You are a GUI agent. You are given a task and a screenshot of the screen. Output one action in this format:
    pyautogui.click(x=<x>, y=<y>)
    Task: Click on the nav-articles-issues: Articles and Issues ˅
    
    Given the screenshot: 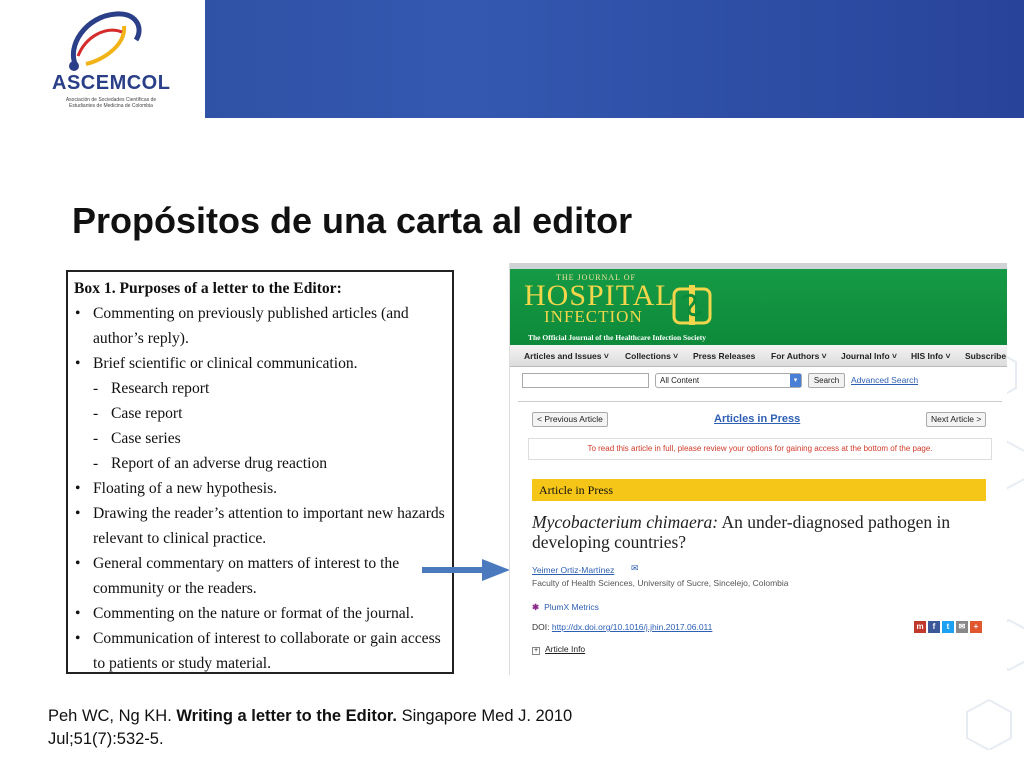 What is the action you would take?
    pyautogui.click(x=566, y=356)
    